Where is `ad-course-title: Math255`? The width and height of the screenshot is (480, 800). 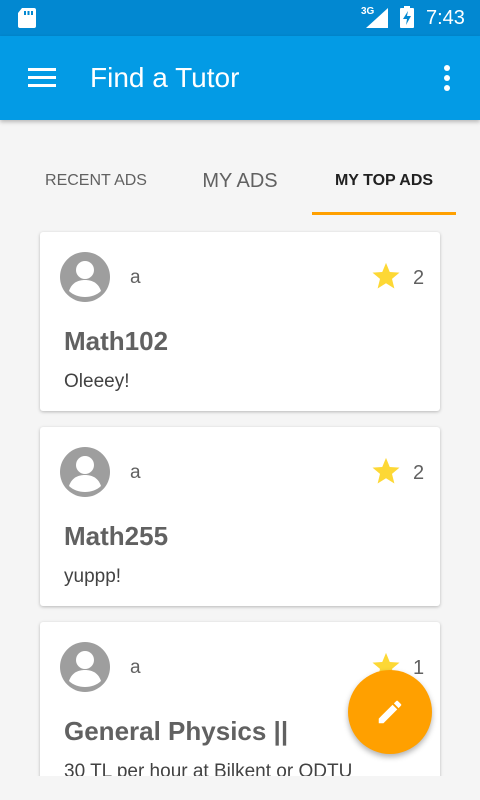
ad-course-title: Math255 is located at coordinates (116, 536).